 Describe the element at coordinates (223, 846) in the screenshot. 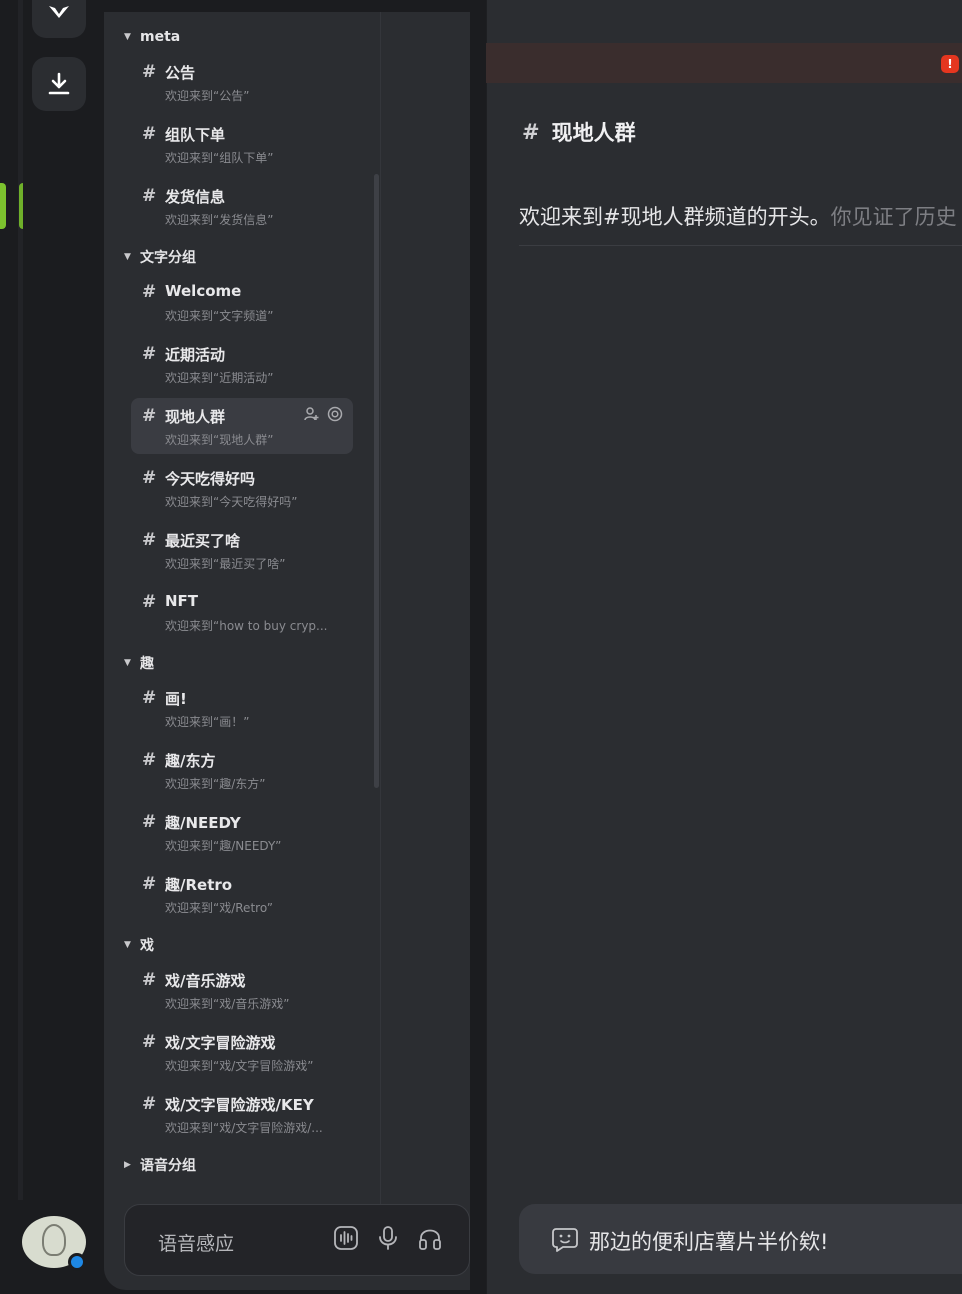

I see `channel-description: 欢迎来到“趣/NEEDY”` at that location.